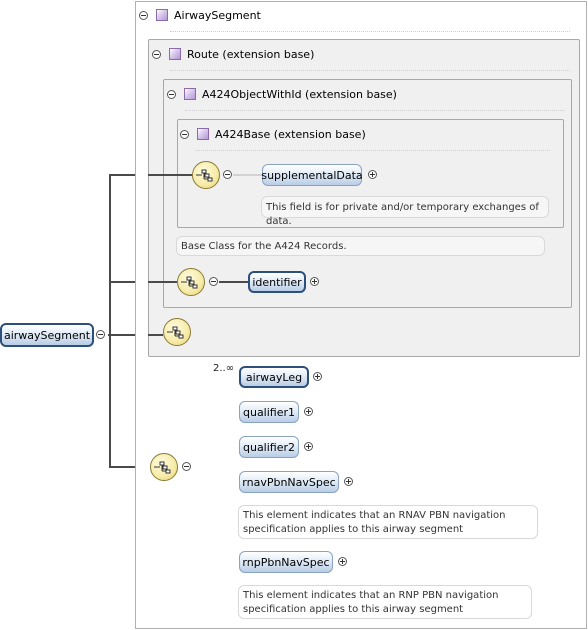 The height and width of the screenshot is (630, 588). Describe the element at coordinates (264, 246) in the screenshot. I see `documentation-text: Base Class for the A424 Records.` at that location.